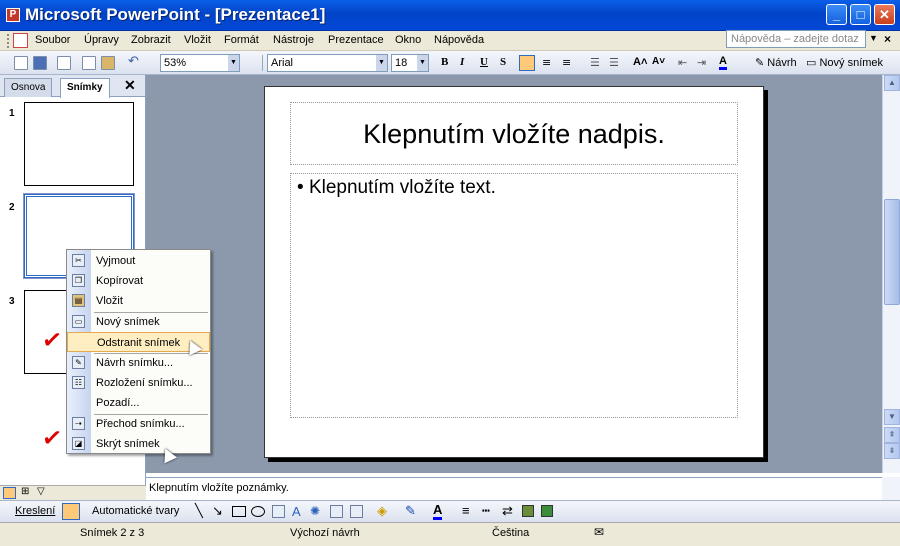 This screenshot has width=900, height=546. Describe the element at coordinates (566, 62) in the screenshot. I see `align-right-icon: ≡` at that location.